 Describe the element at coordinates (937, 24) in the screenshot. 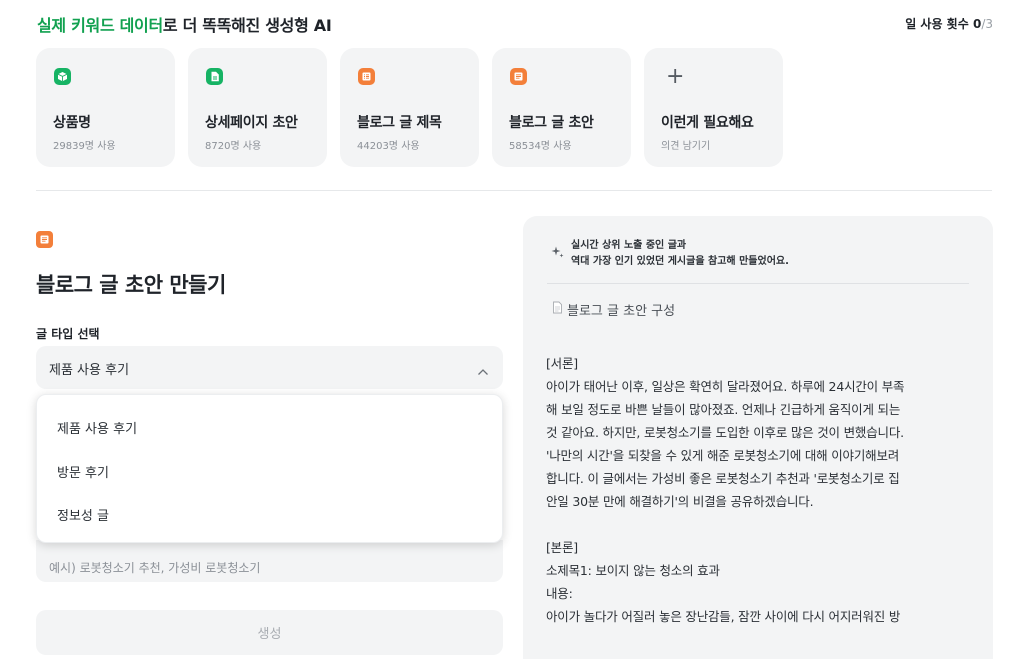

I see `usage-label: 일 사용 횟수` at that location.